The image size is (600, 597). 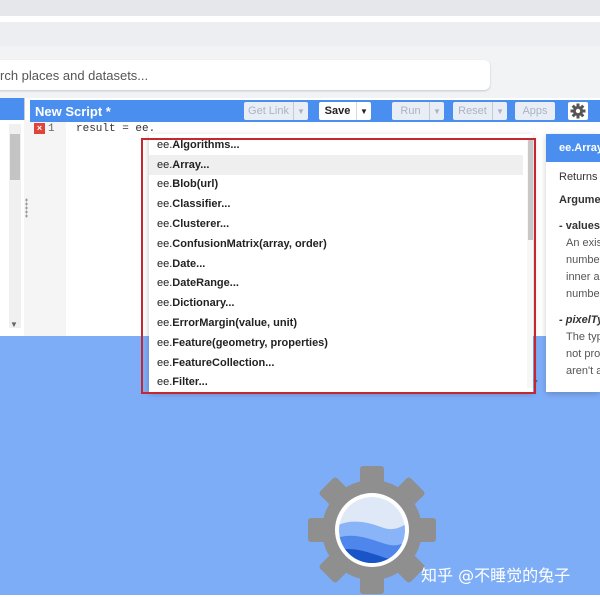 I want to click on grip-dots-icon, so click(x=26, y=208).